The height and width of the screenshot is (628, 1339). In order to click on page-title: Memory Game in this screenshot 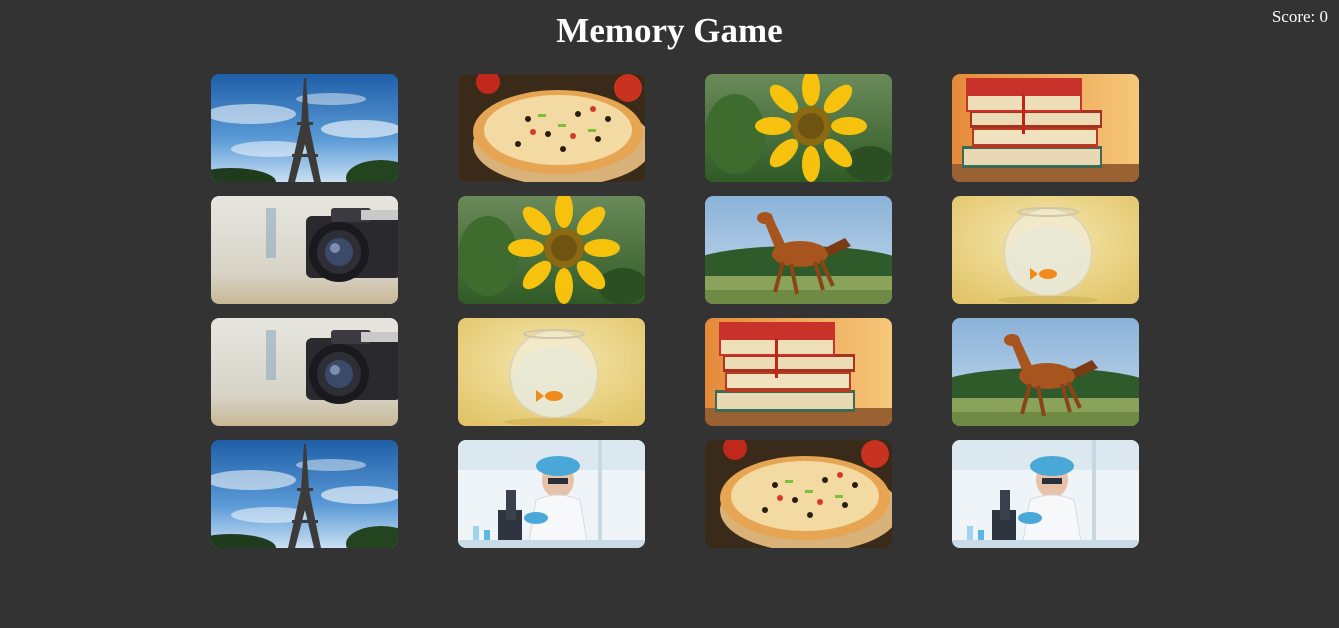, I will do `click(669, 30)`.